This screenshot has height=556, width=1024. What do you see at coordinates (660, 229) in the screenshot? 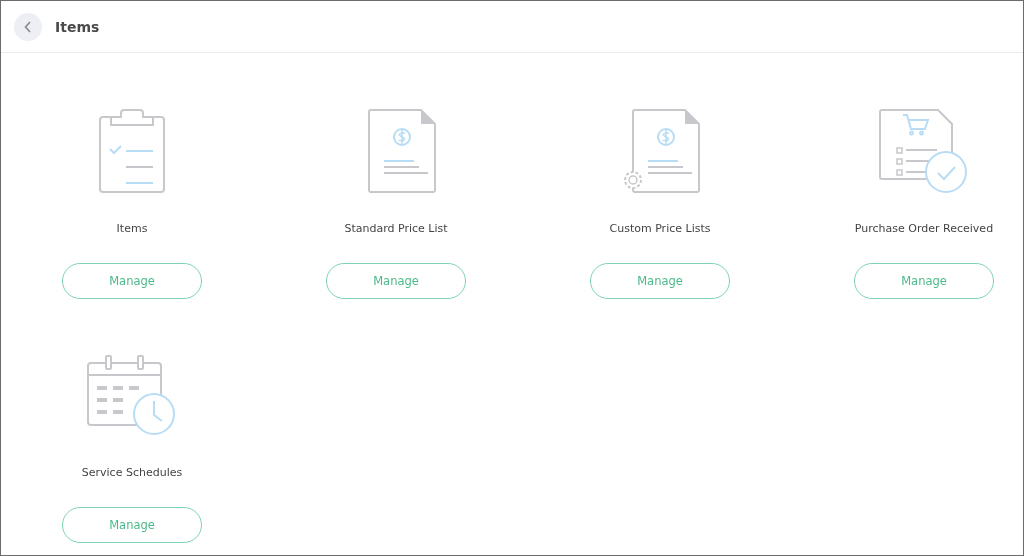
I see `card-title: Custom Price Lists` at bounding box center [660, 229].